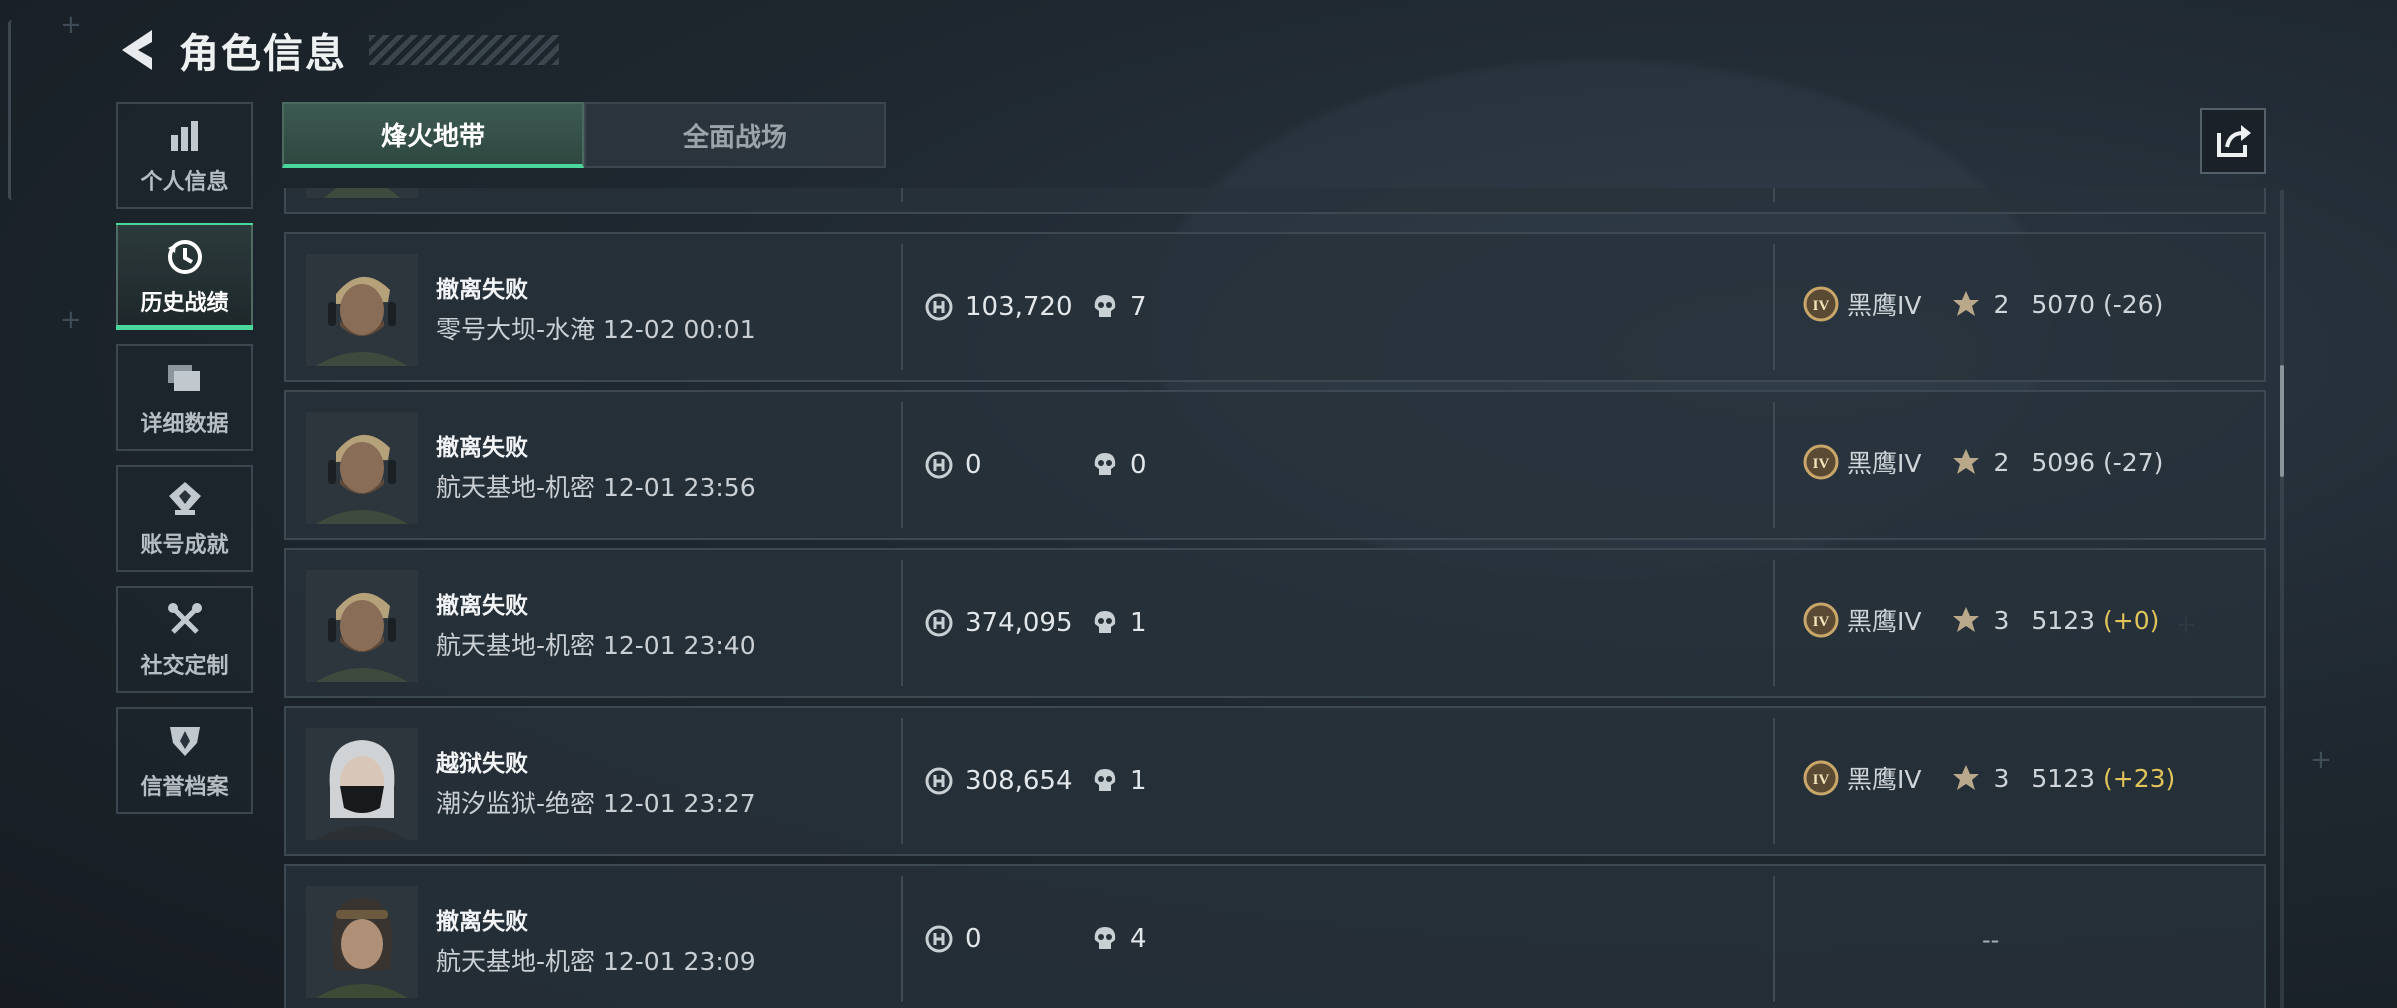  I want to click on rank-info: IV 黑鹰IV 2 5096 (-27), so click(1983, 462).